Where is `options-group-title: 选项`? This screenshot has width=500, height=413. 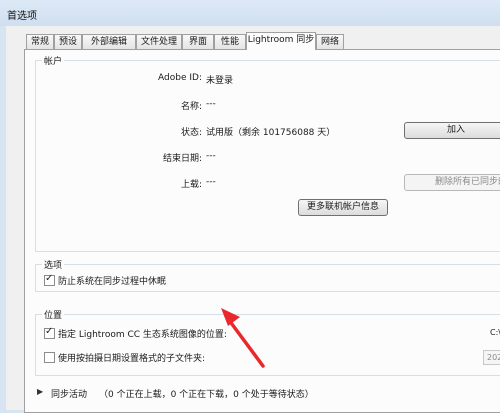
options-group-title: 选项 is located at coordinates (53, 264).